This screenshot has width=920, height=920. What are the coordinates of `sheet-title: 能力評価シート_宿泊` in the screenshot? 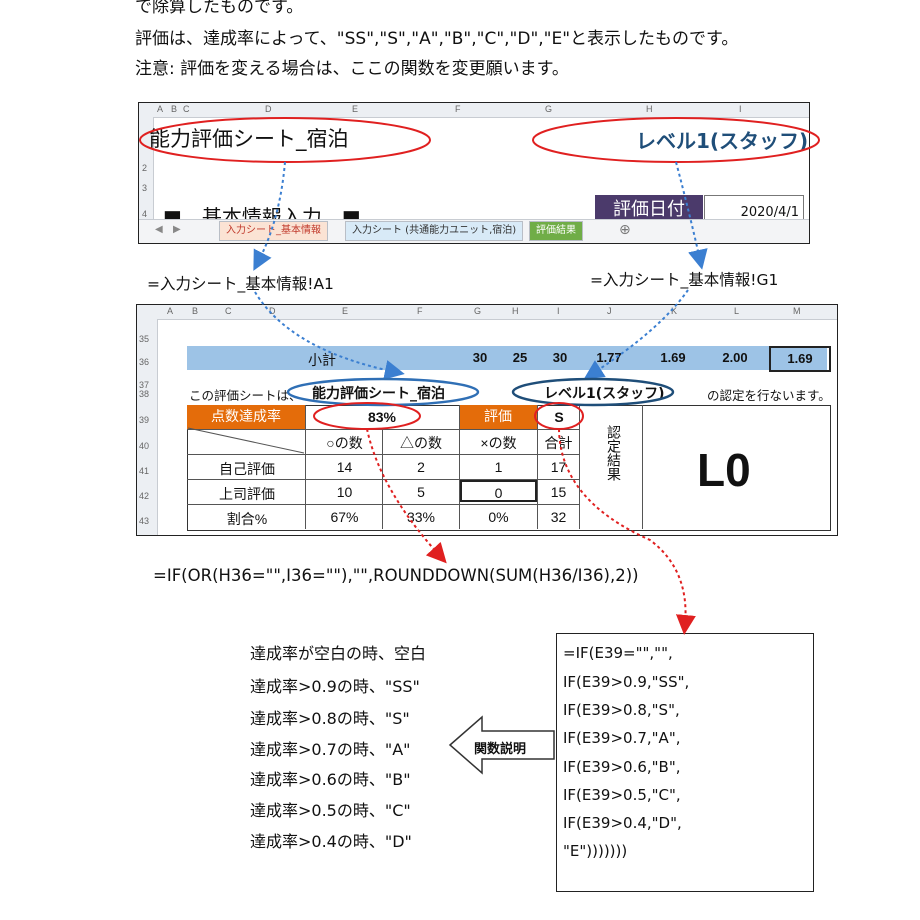 It's located at (249, 139).